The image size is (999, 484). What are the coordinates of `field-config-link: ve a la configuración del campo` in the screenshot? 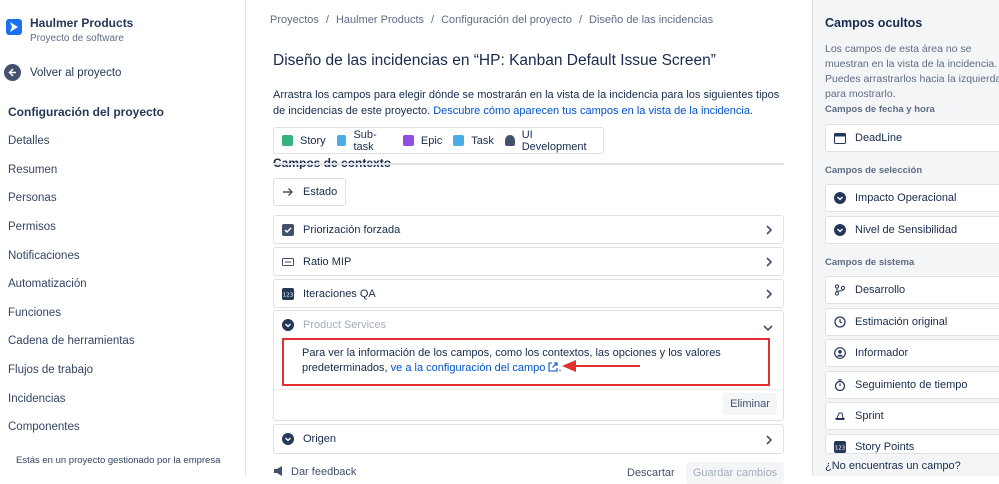 It's located at (475, 368).